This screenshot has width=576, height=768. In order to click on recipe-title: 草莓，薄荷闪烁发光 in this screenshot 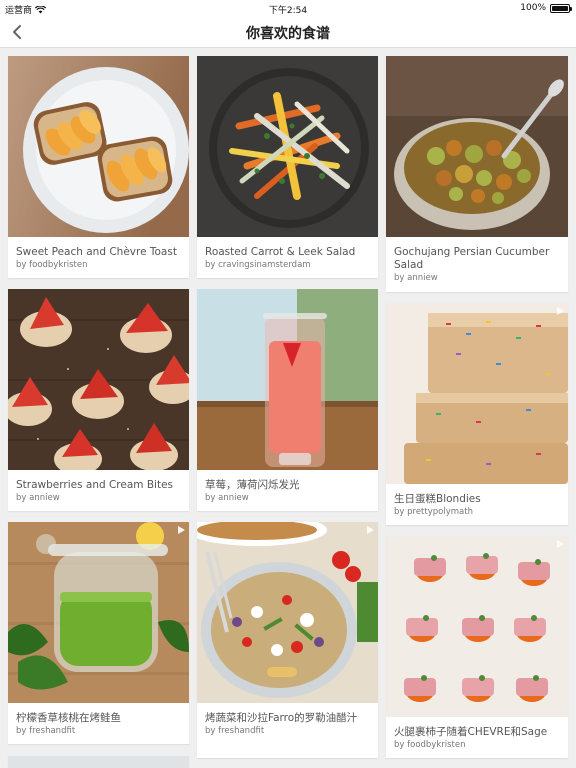, I will do `click(252, 485)`.